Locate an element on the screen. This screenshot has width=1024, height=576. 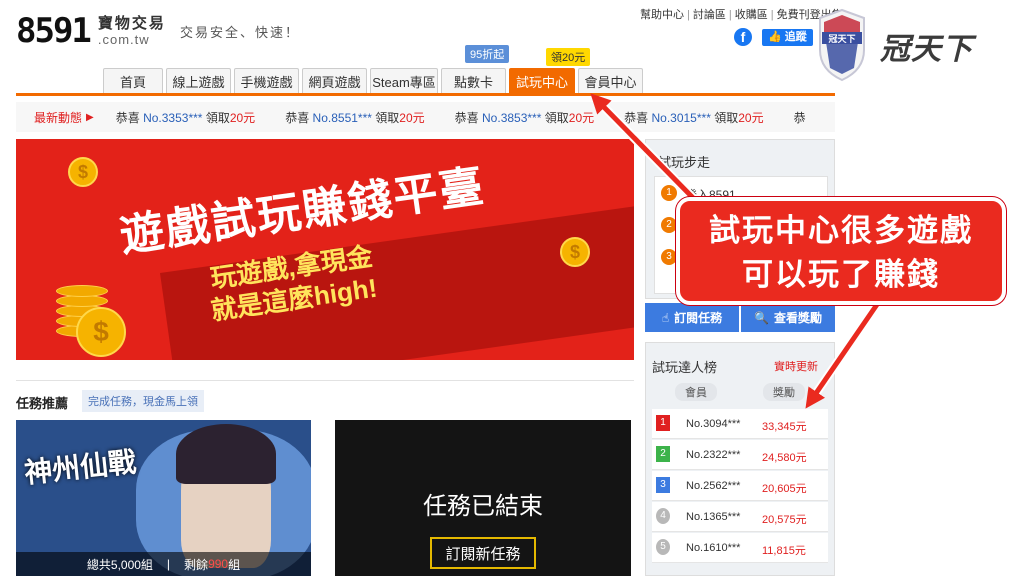
total-count: 總共5,000組 is located at coordinates (119, 564).